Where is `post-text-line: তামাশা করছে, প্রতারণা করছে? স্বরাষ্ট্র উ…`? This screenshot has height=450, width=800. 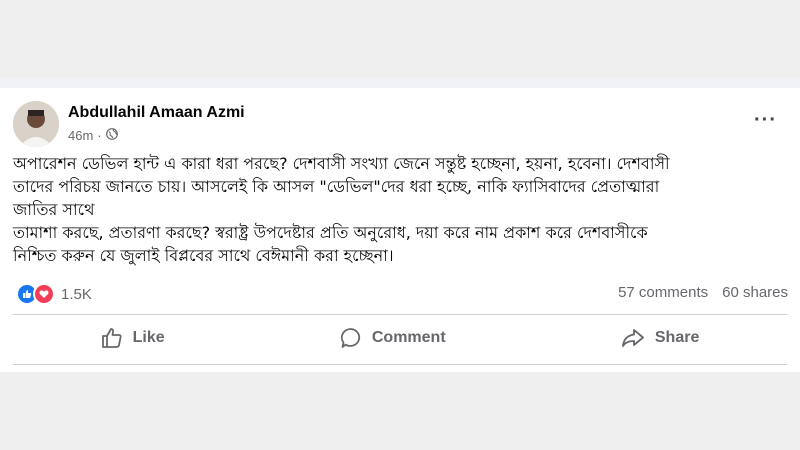
post-text-line: তামাশা করছে, প্রতারণা করছে? স্বরাষ্ট্র উ… is located at coordinates (330, 232).